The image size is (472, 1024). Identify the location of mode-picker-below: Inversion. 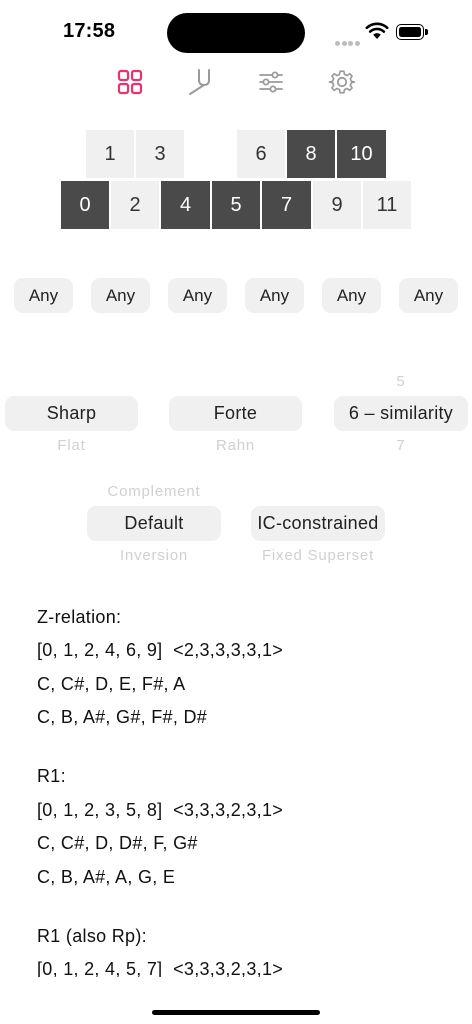
(154, 555).